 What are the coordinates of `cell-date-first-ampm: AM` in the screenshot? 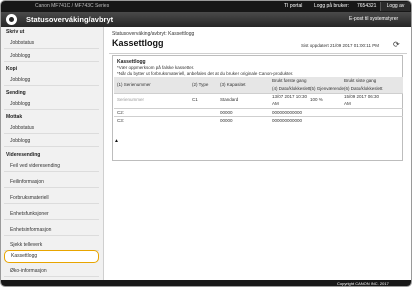 It's located at (275, 103).